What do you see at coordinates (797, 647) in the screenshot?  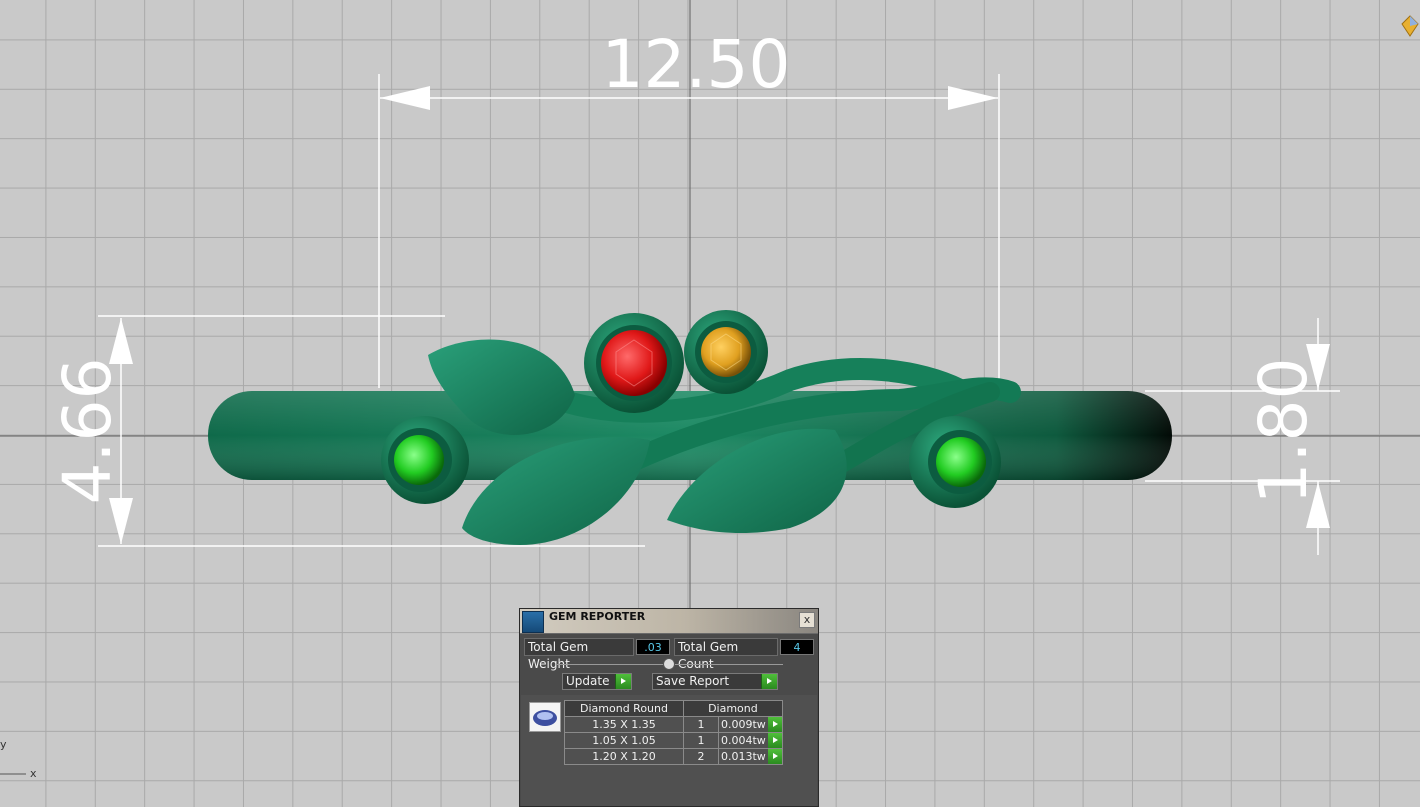 I see `total-gem-count-value: 4` at bounding box center [797, 647].